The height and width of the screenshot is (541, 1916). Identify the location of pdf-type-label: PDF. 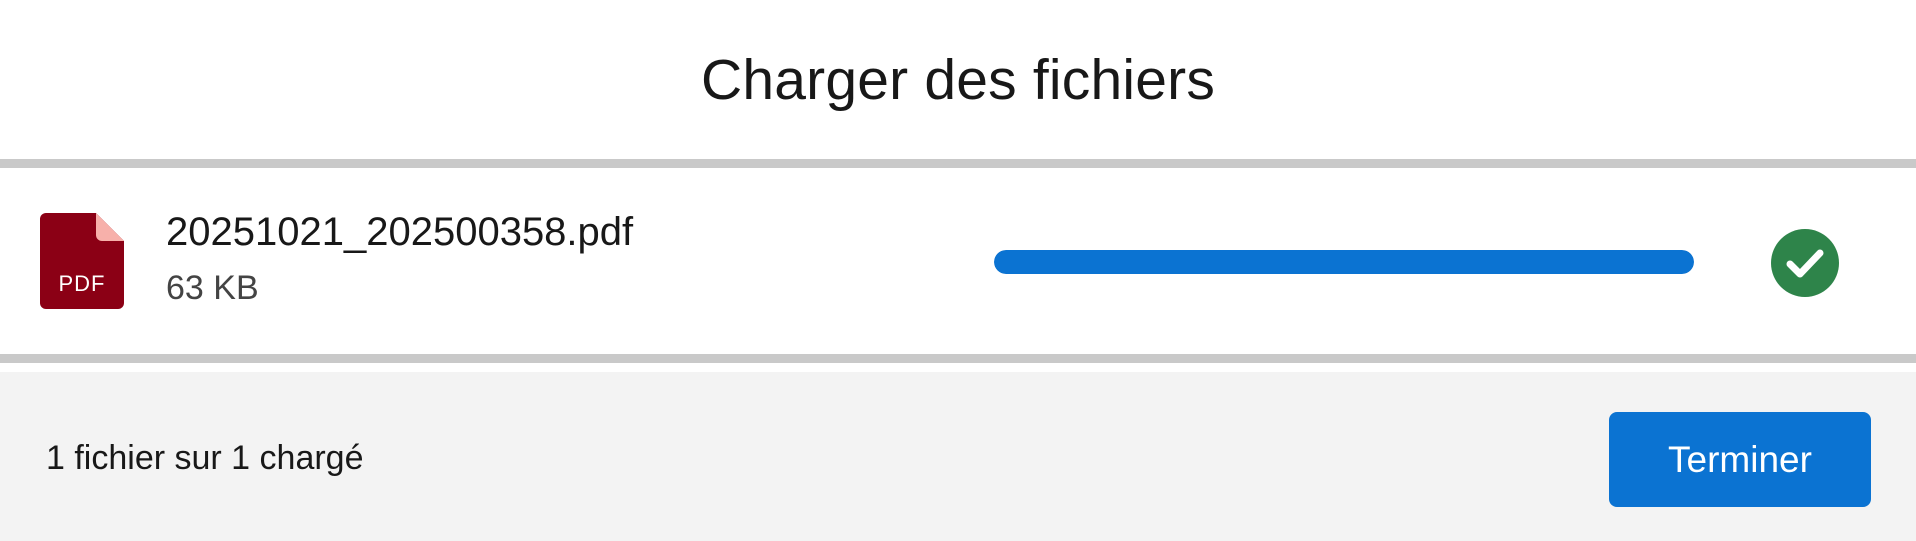
(82, 283).